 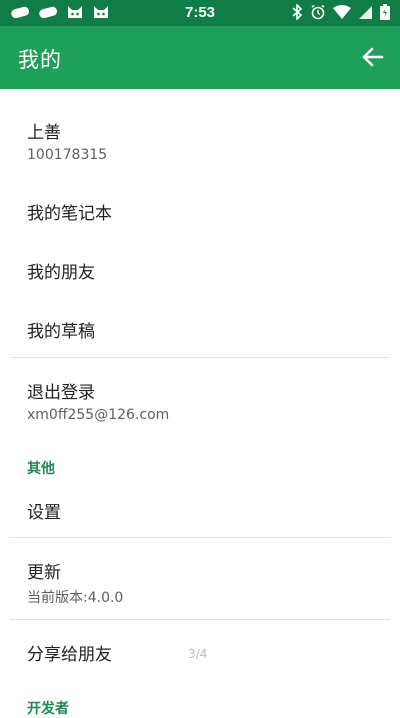 What do you see at coordinates (61, 332) in the screenshot?
I see `my-drafts-label: 我的草稿` at bounding box center [61, 332].